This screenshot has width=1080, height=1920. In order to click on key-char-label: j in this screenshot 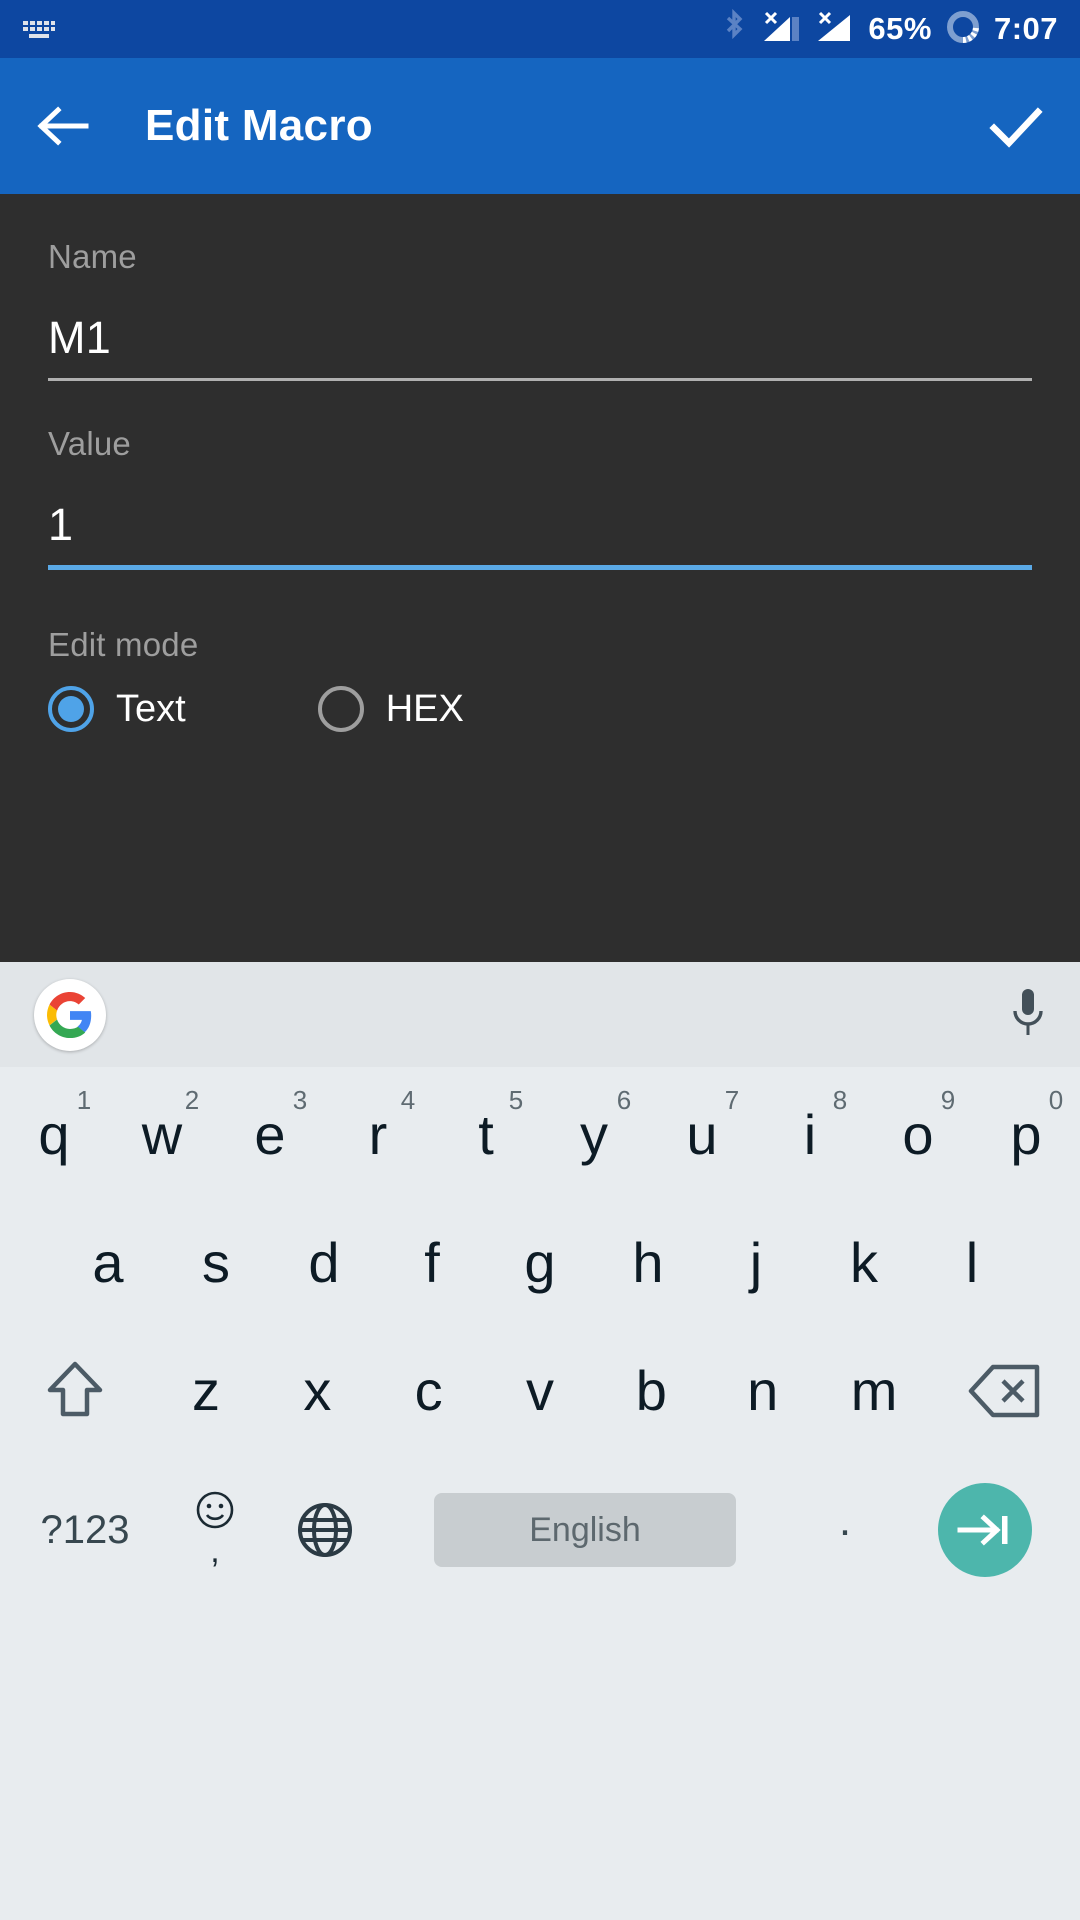, I will do `click(756, 1262)`.